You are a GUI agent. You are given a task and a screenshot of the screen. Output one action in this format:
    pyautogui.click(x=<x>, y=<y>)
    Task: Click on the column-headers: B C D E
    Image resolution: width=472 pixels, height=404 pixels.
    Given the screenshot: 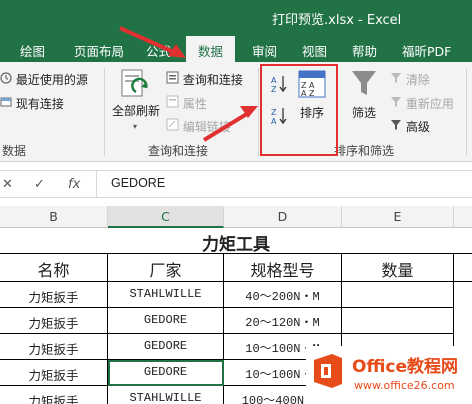 What is the action you would take?
    pyautogui.click(x=236, y=217)
    